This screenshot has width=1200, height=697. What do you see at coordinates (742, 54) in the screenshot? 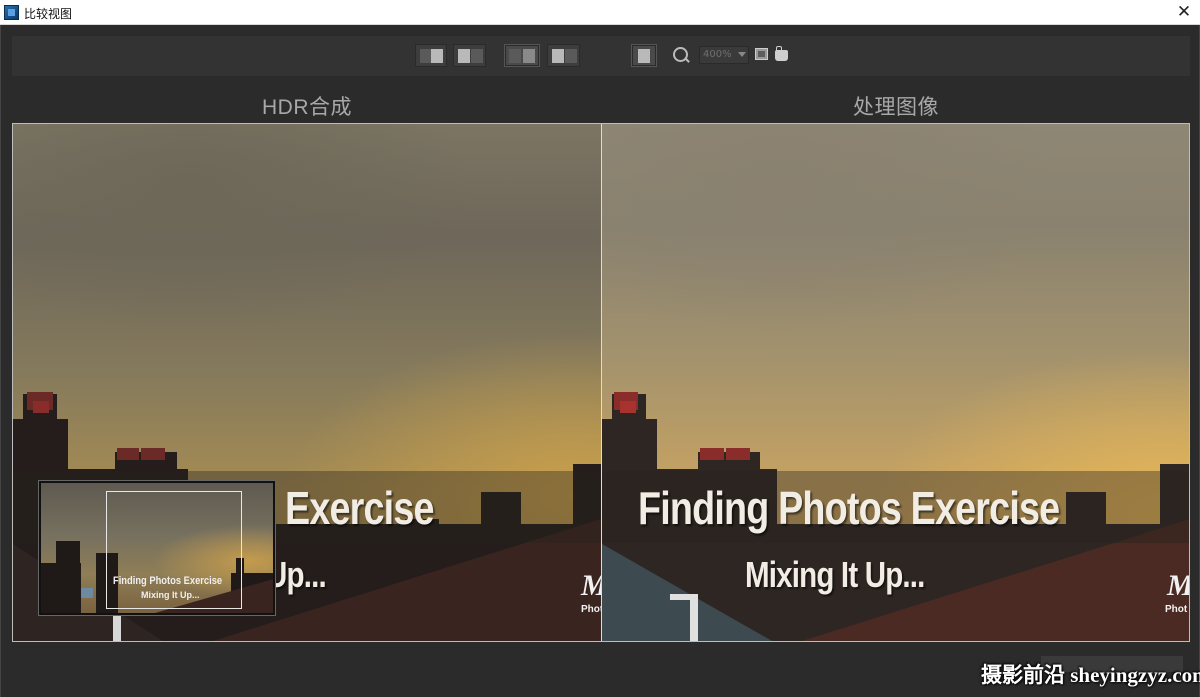
I see `chevron-down-icon` at bounding box center [742, 54].